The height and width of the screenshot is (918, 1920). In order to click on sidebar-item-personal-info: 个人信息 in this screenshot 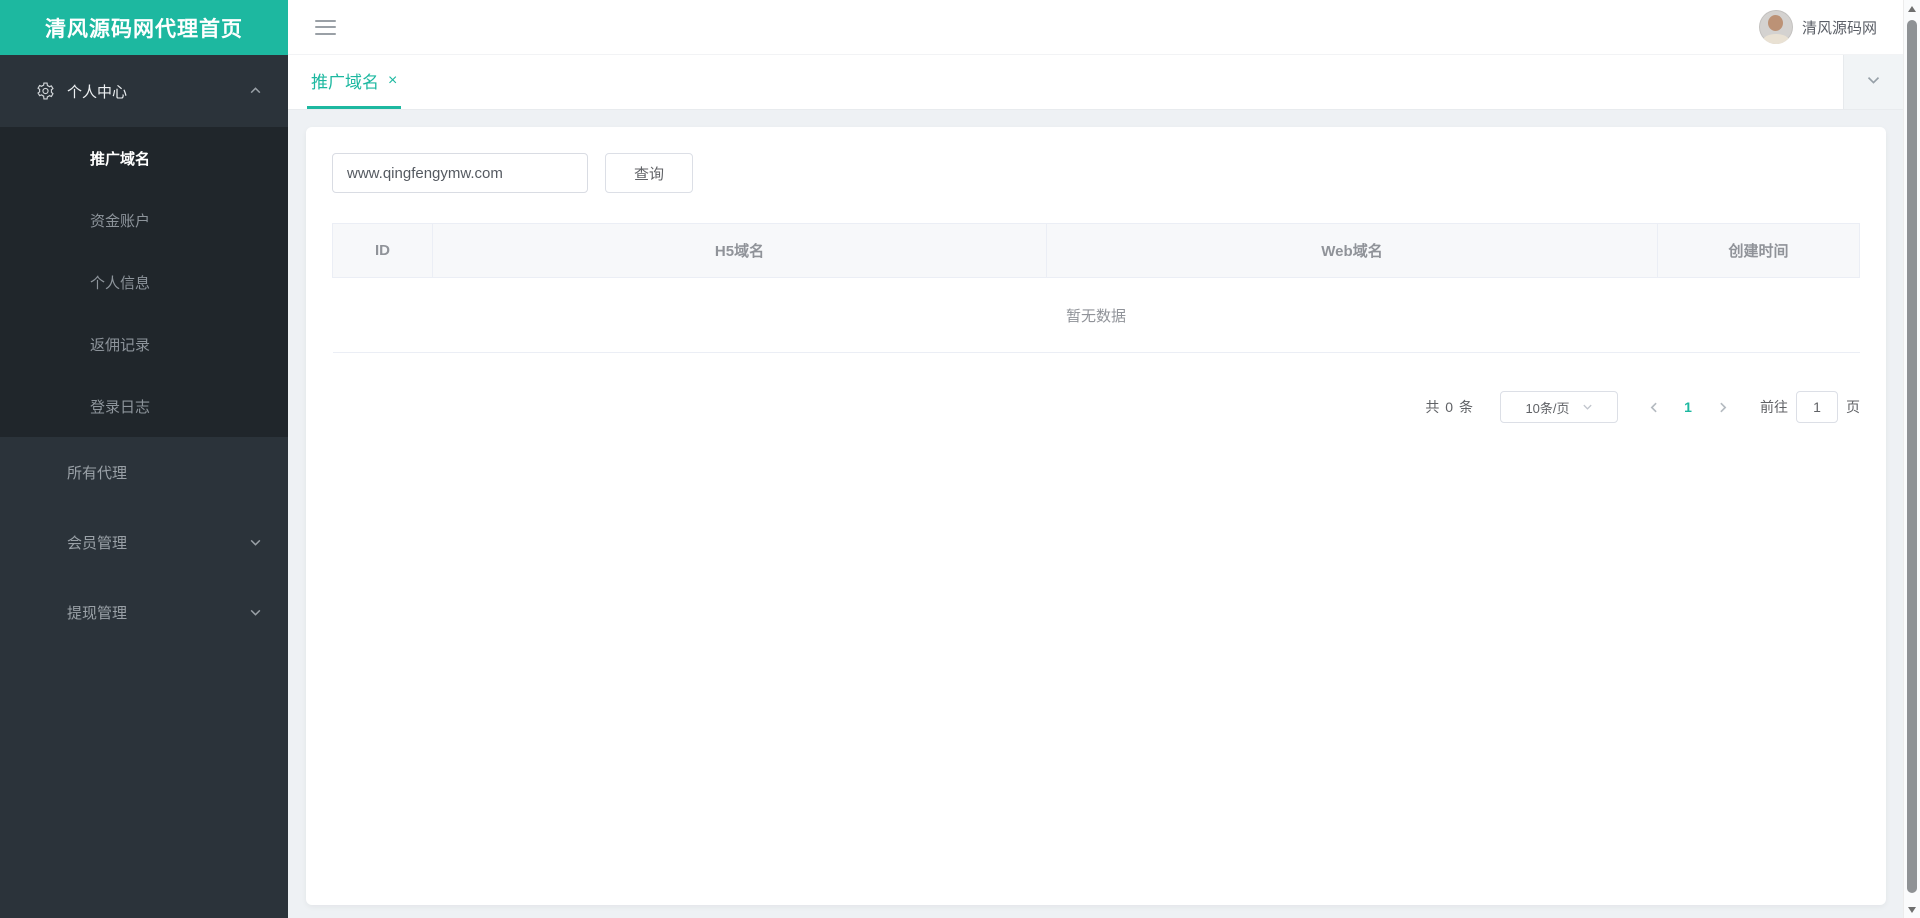, I will do `click(144, 282)`.